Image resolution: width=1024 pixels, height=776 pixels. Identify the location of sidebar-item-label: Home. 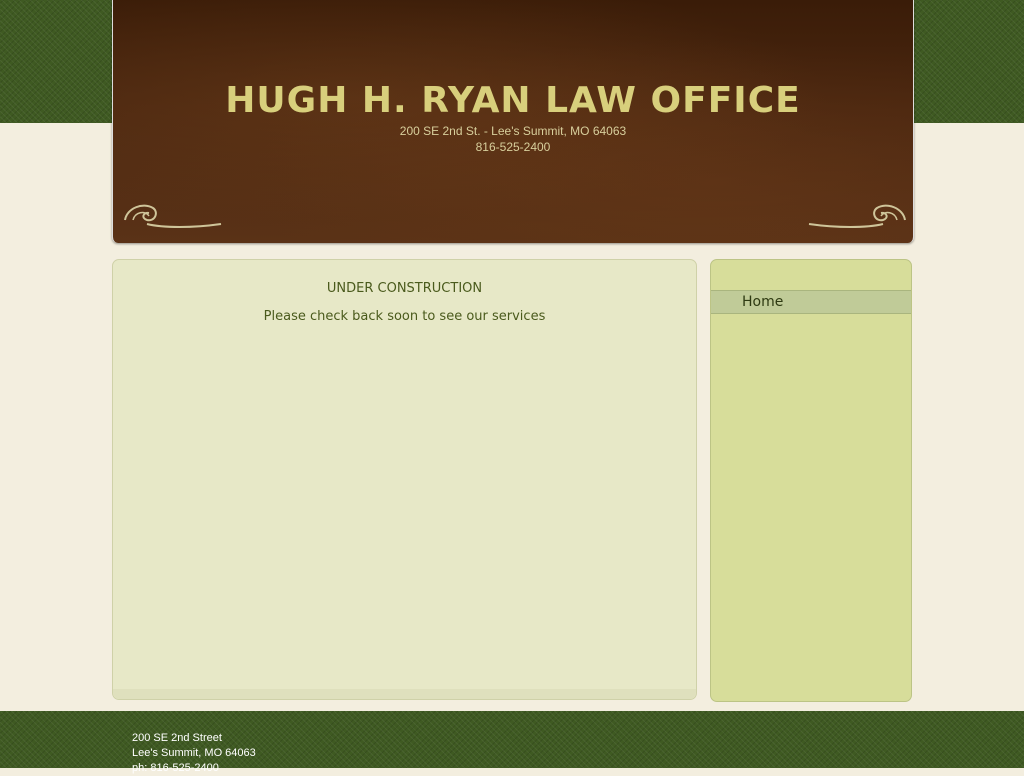
(763, 302).